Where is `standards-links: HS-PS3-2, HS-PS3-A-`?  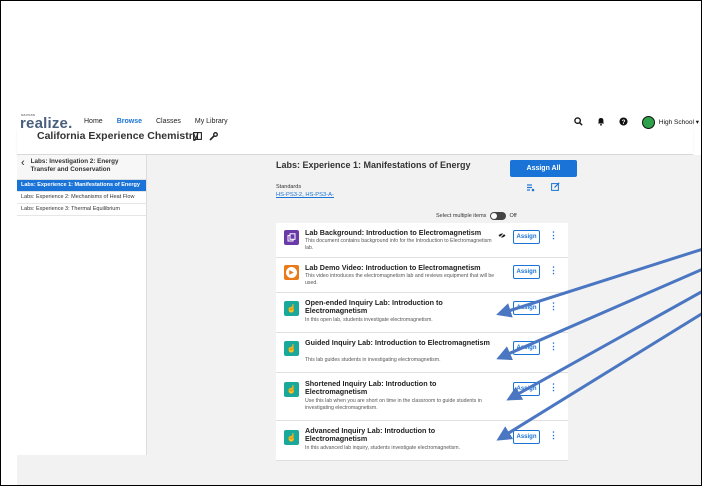 standards-links: HS-PS3-2, HS-PS3-A- is located at coordinates (305, 195).